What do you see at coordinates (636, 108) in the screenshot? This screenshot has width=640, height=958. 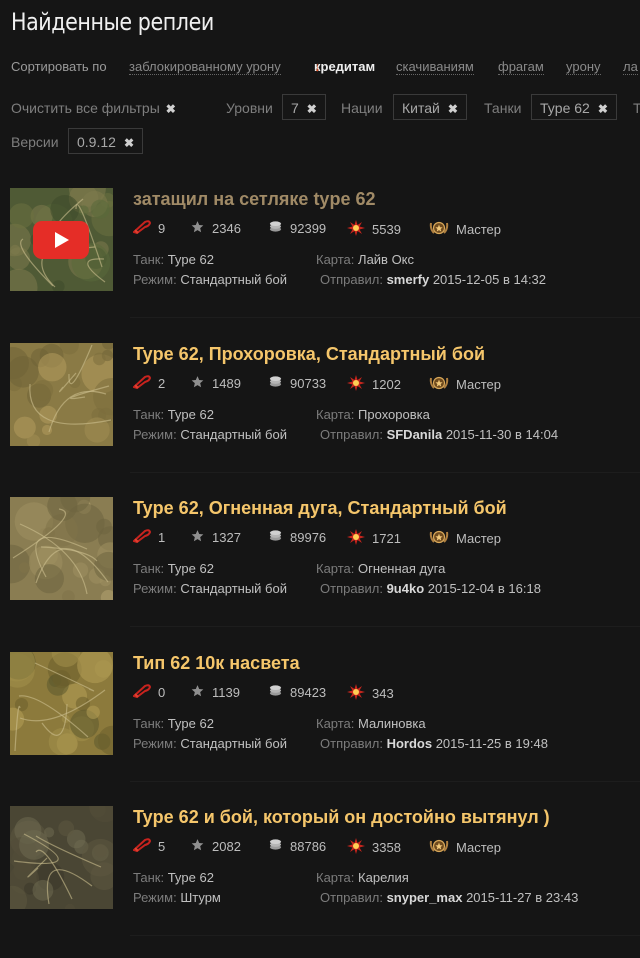 I see `cut-filter-label: Т` at bounding box center [636, 108].